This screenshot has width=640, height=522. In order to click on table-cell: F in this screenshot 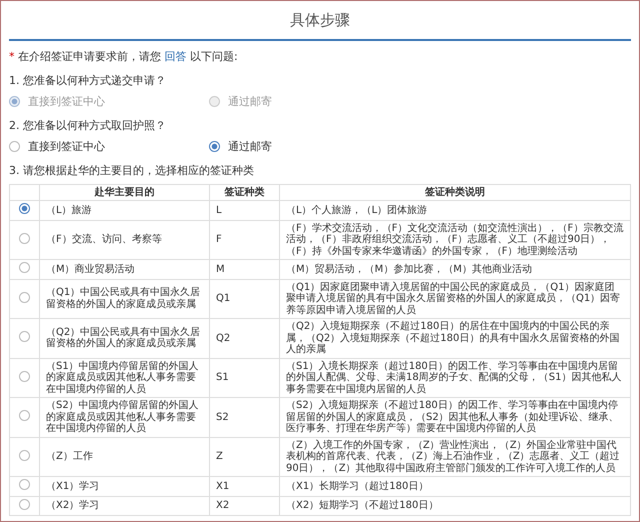, I will do `click(245, 240)`.